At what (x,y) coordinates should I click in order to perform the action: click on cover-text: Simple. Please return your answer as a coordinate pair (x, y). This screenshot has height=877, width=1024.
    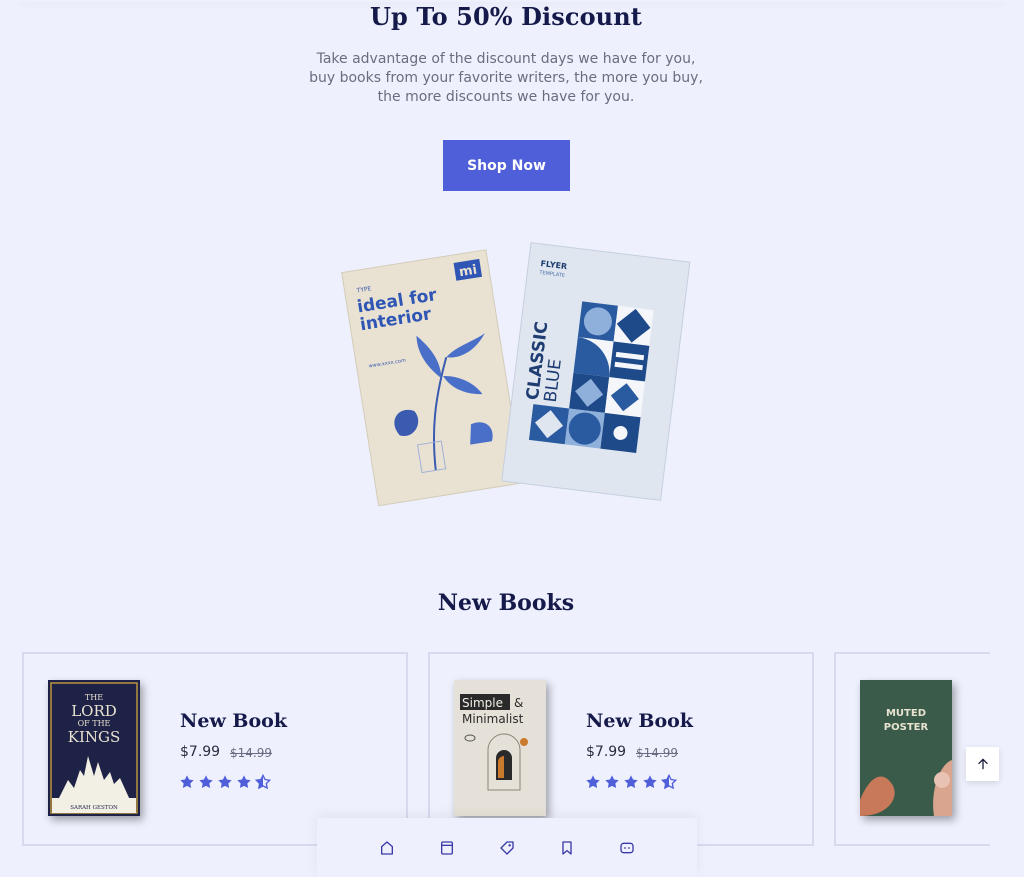
    Looking at the image, I should click on (482, 703).